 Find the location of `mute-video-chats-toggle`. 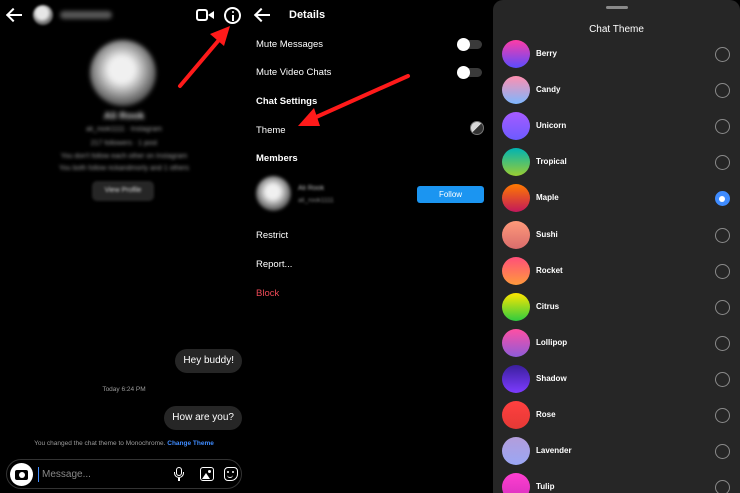

mute-video-chats-toggle is located at coordinates (469, 72).